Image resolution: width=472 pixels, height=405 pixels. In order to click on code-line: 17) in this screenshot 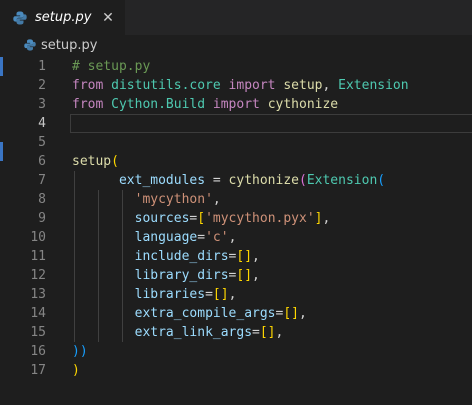, I will do `click(236, 370)`.